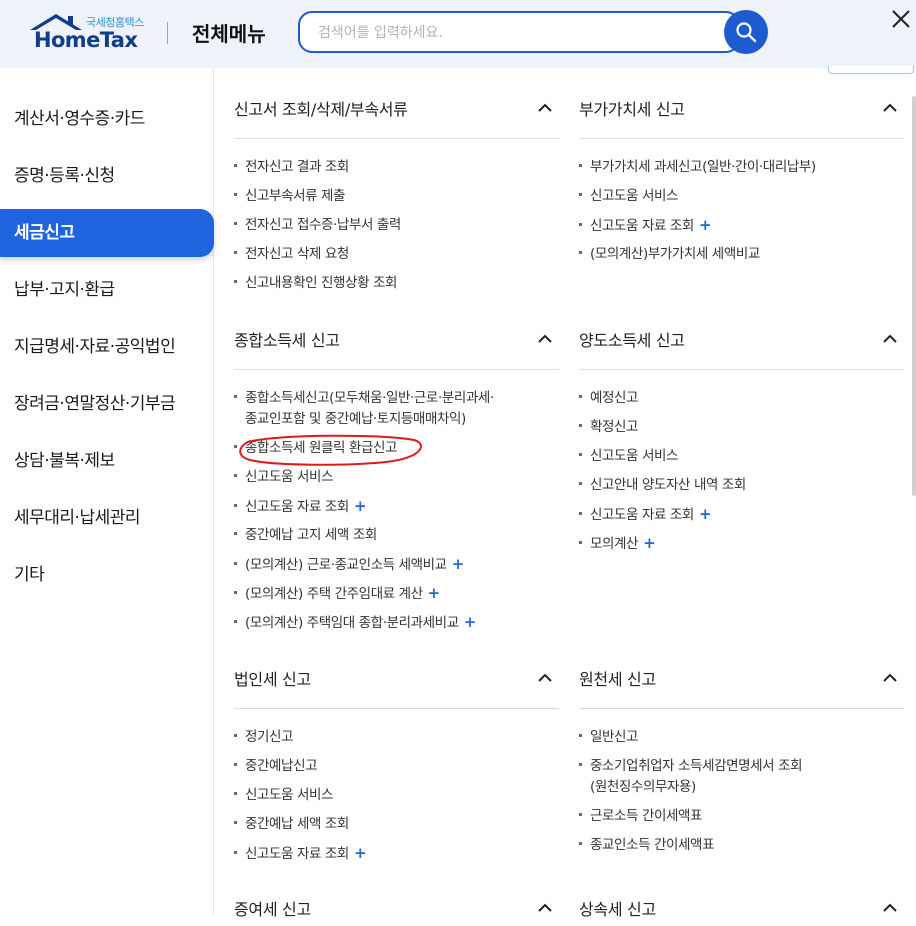 This screenshot has height=926, width=916. What do you see at coordinates (317, 225) in the screenshot?
I see `menu-item: 전자신고 접수증·납부서 출력` at bounding box center [317, 225].